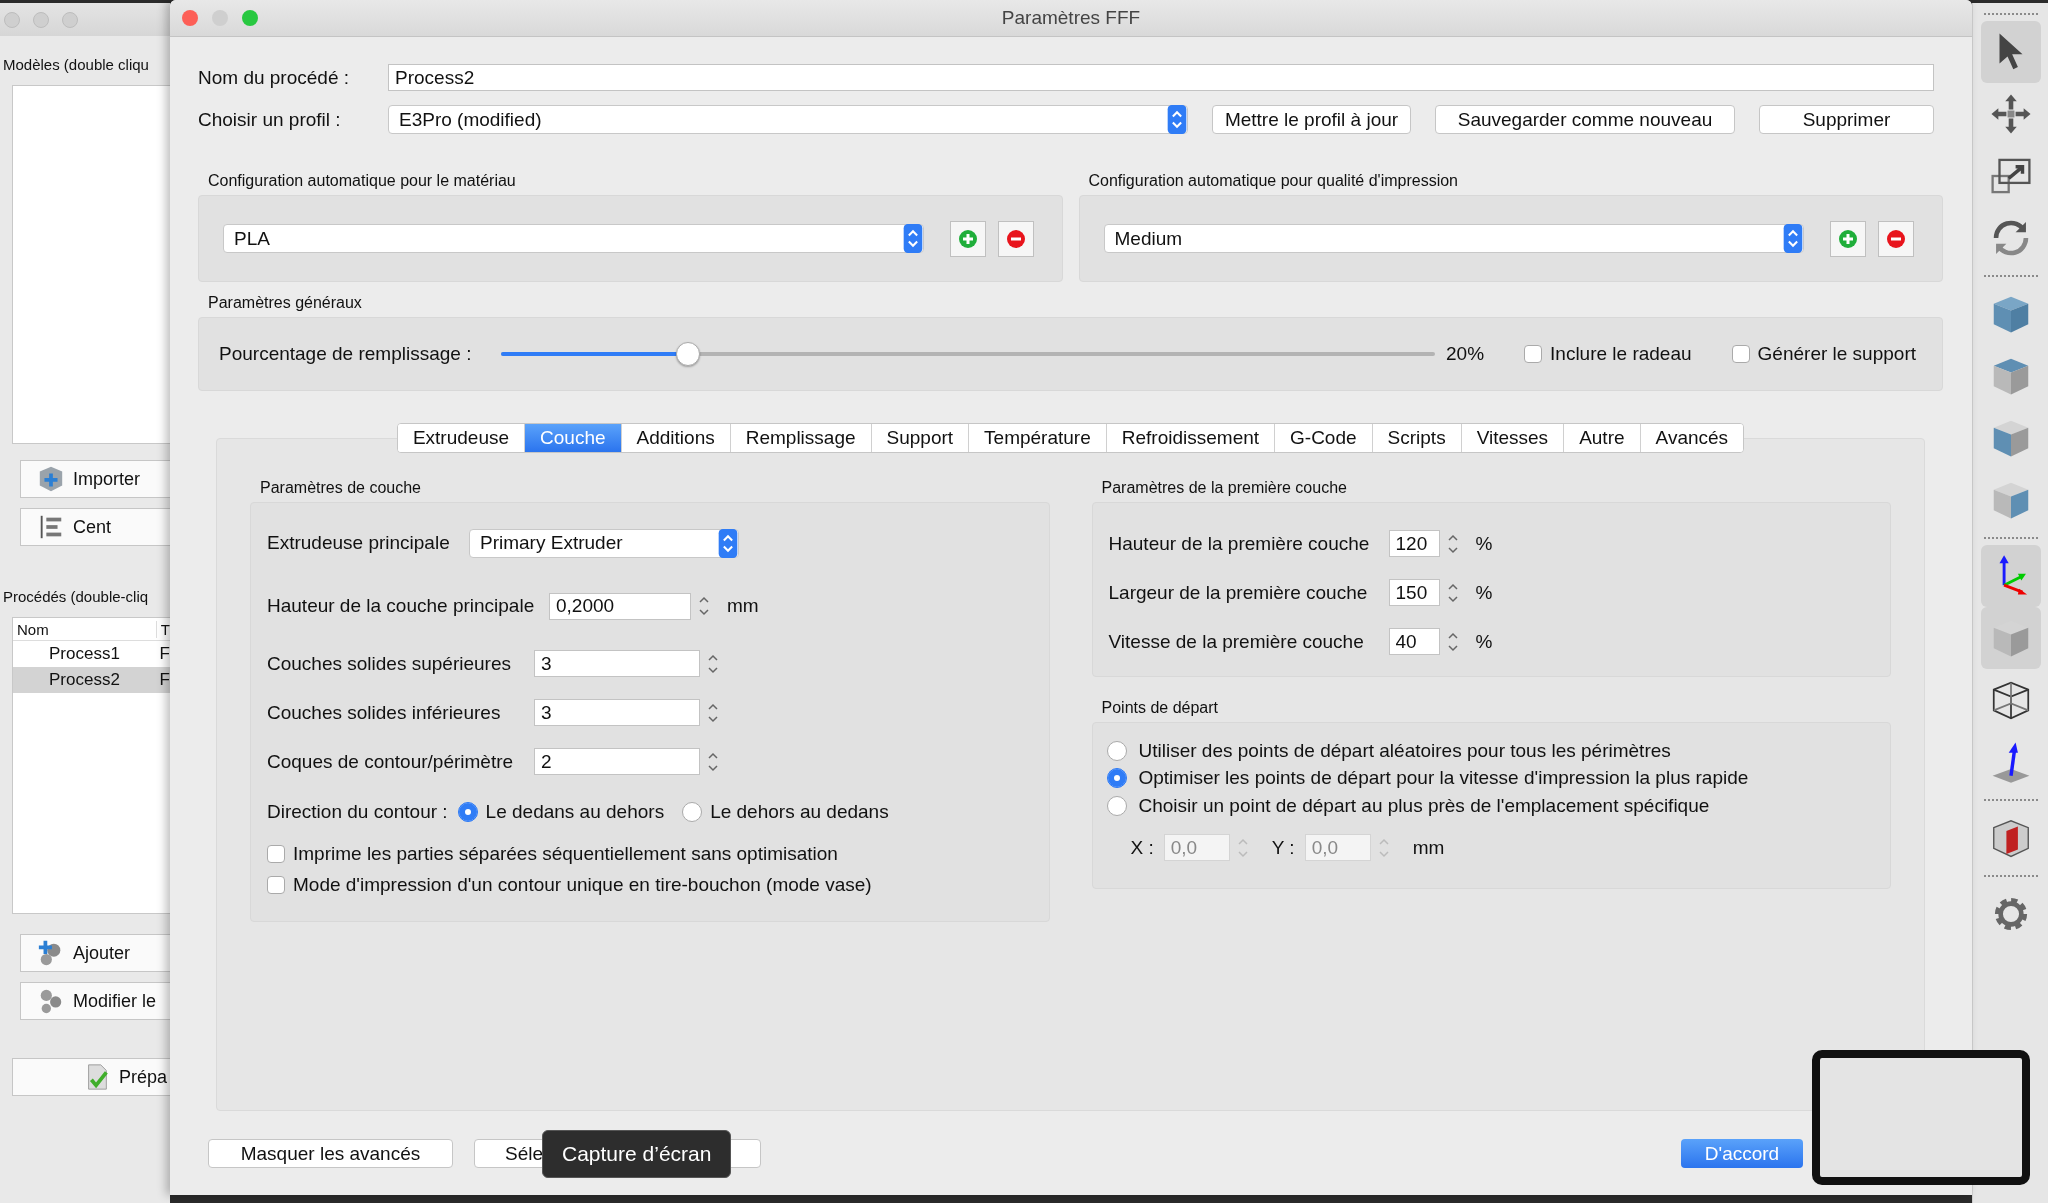 The width and height of the screenshot is (2048, 1203). Describe the element at coordinates (575, 812) in the screenshot. I see `radio-label: Le dedans au dehors` at that location.